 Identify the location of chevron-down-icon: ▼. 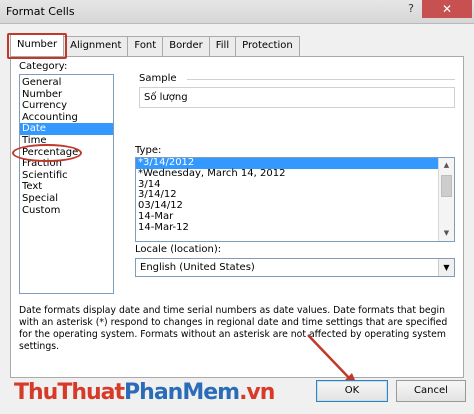
(446, 267).